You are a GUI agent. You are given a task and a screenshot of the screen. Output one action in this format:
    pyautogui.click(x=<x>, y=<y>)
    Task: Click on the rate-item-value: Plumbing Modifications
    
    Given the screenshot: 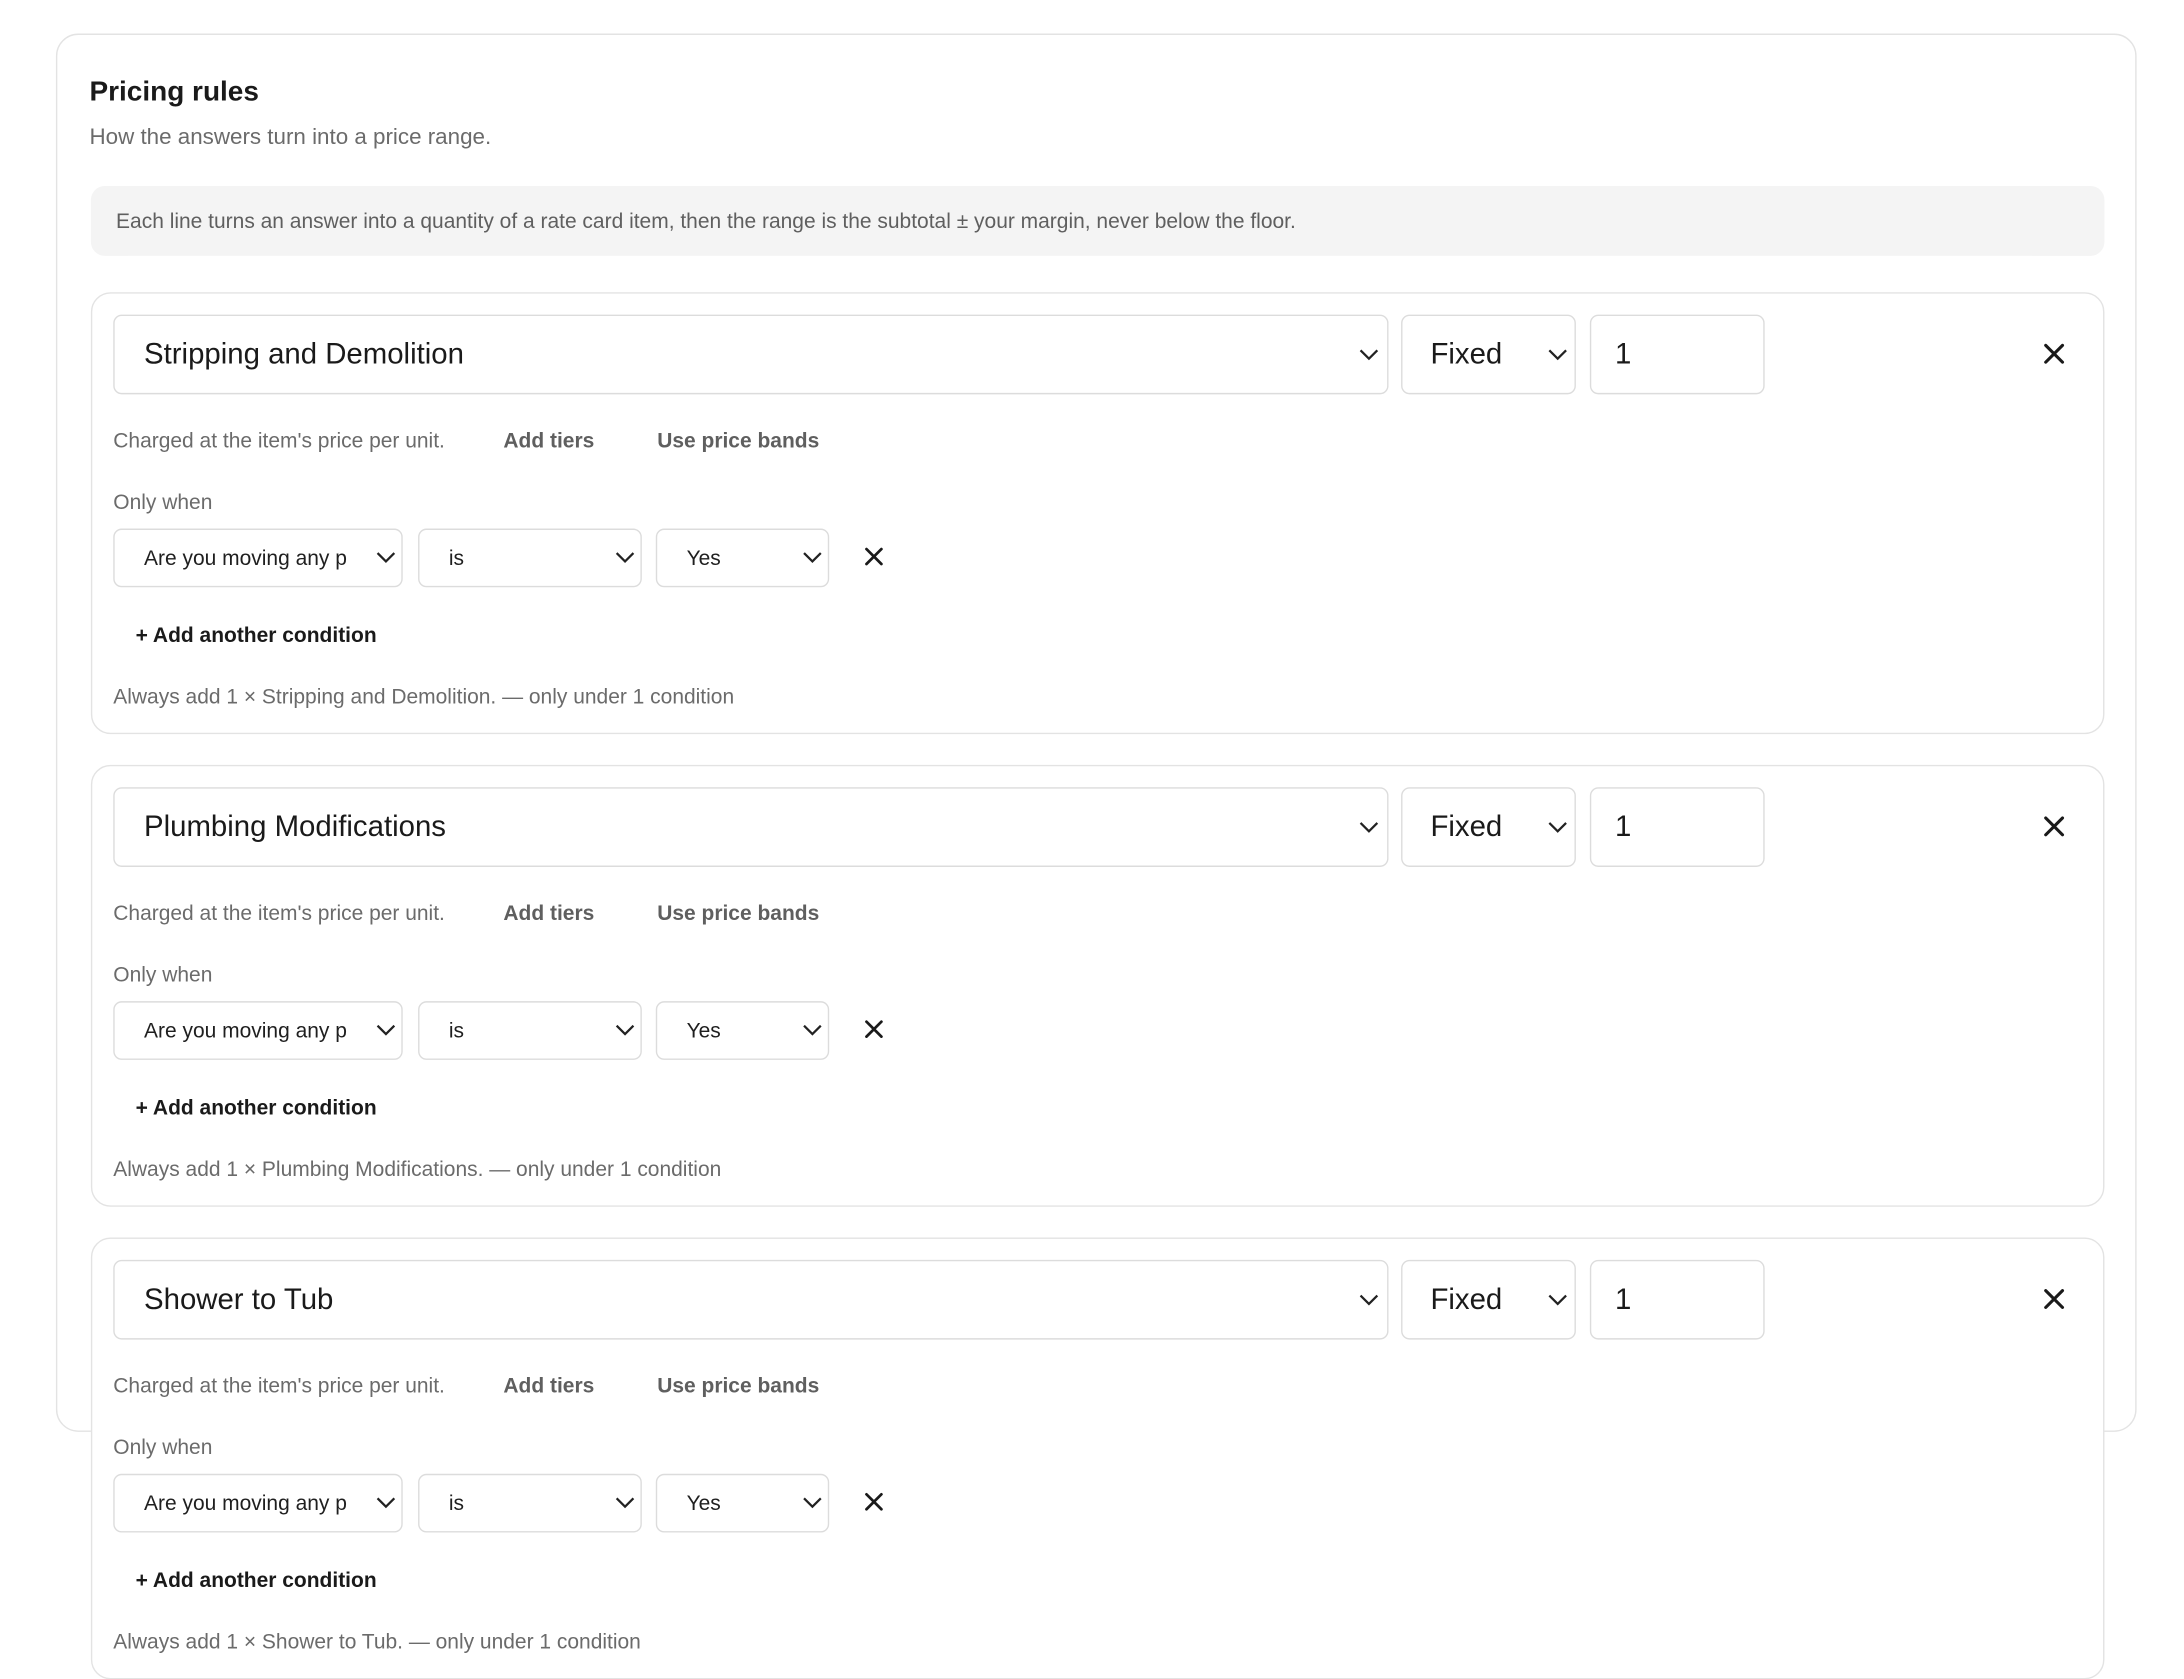 What is the action you would take?
    pyautogui.click(x=295, y=826)
    